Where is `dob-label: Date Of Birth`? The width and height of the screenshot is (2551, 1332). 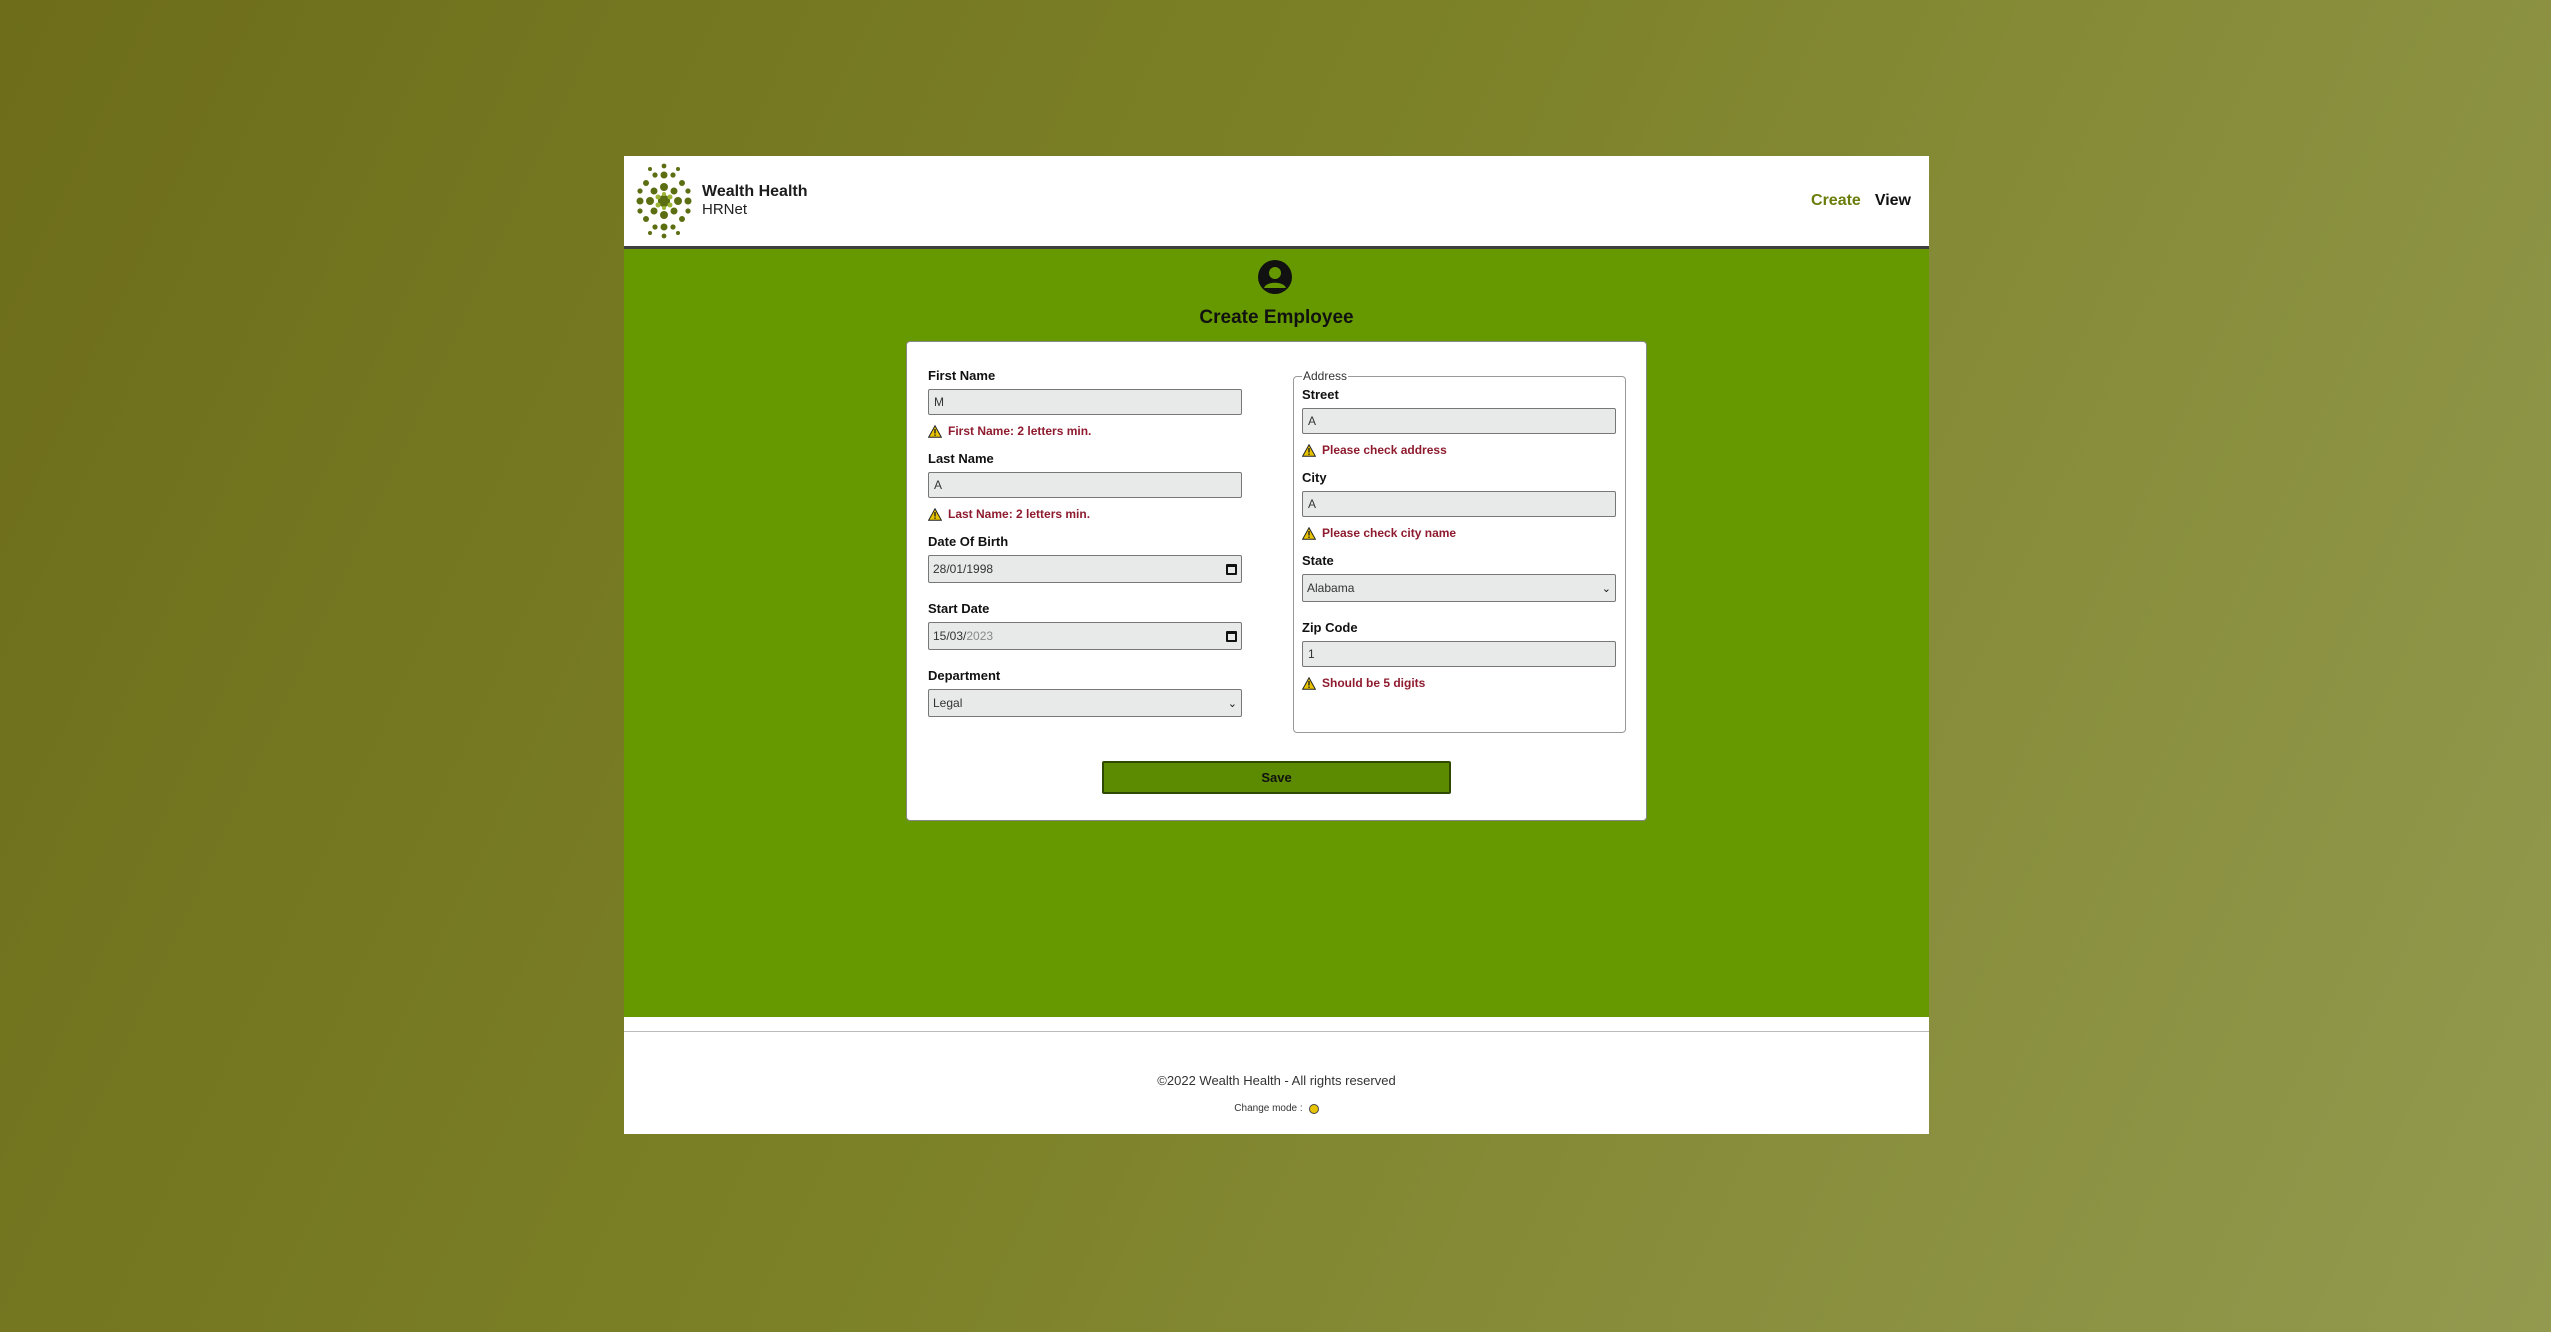
dob-label: Date Of Birth is located at coordinates (968, 541).